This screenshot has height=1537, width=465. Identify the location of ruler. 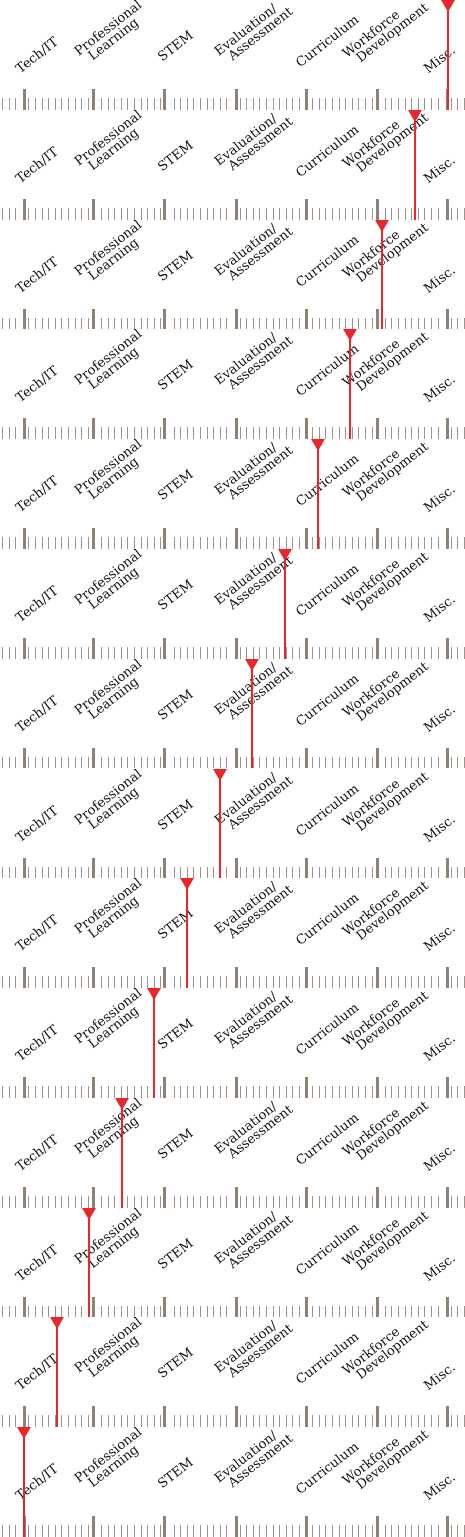
(232, 1306).